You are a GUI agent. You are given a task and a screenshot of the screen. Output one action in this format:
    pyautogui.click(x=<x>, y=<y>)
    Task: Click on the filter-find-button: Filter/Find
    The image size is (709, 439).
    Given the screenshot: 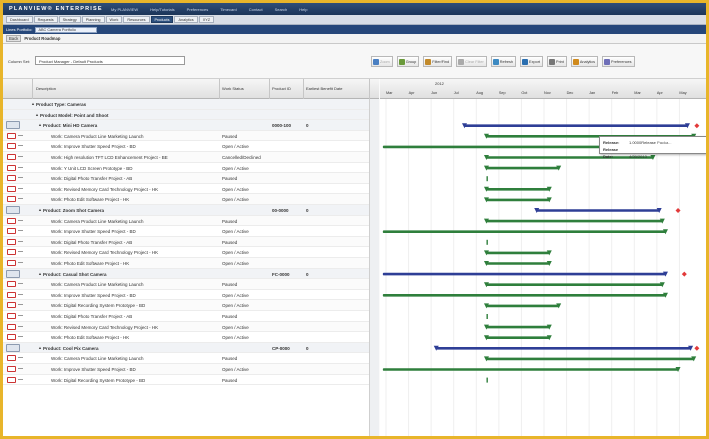 What is the action you would take?
    pyautogui.click(x=438, y=61)
    